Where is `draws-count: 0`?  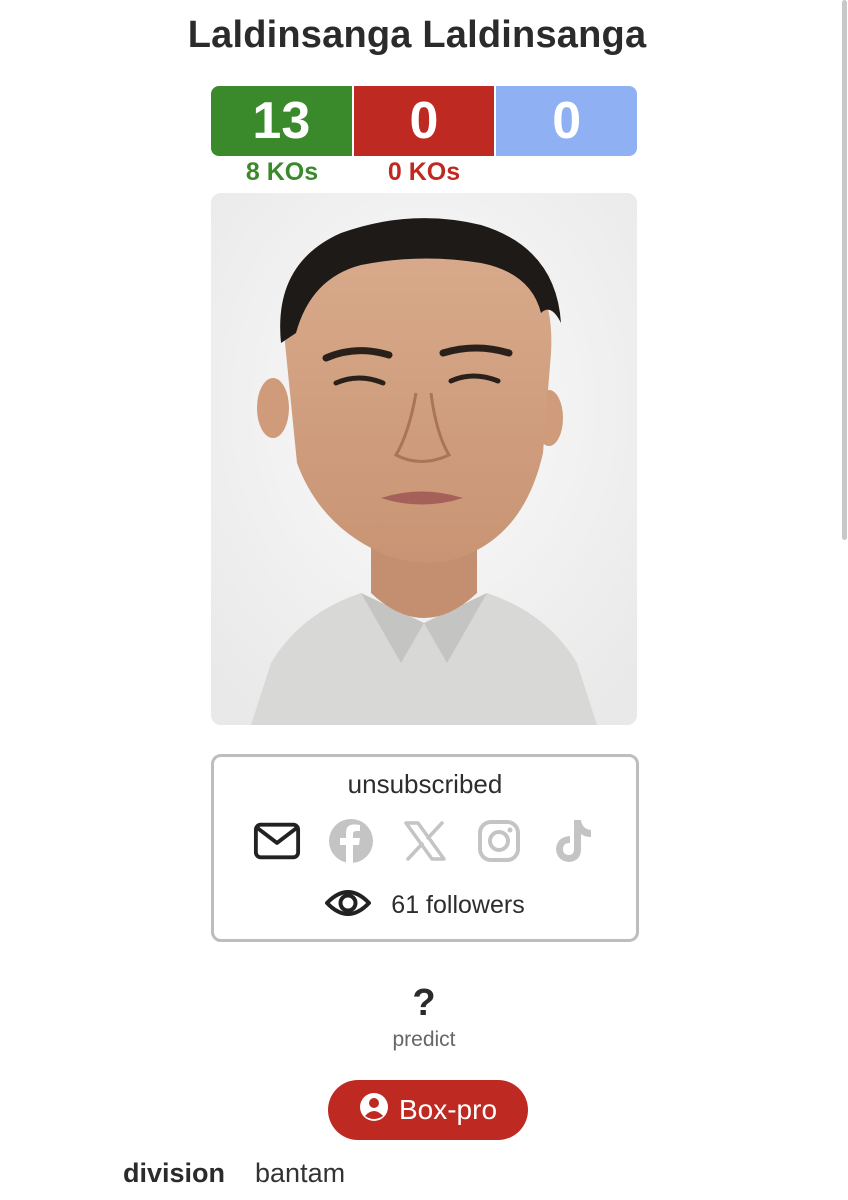
draws-count: 0 is located at coordinates (565, 121).